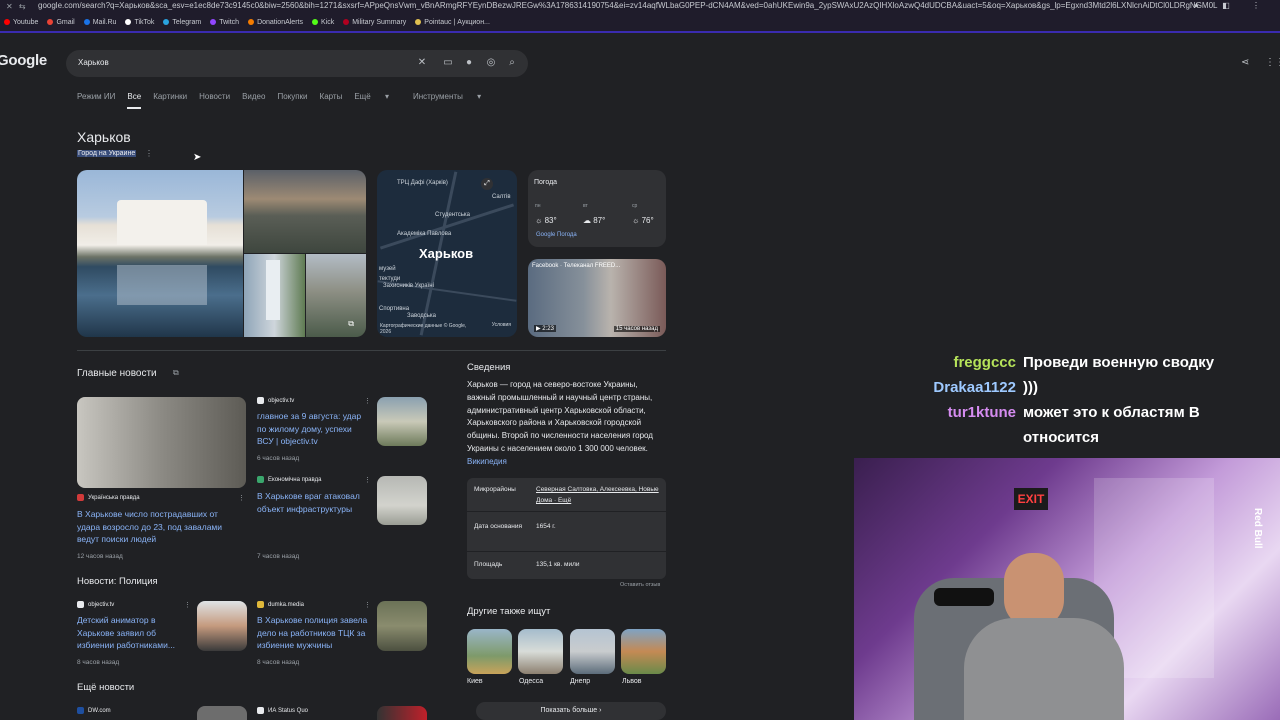  What do you see at coordinates (100, 556) in the screenshot?
I see `news-time: 12 часов назад` at bounding box center [100, 556].